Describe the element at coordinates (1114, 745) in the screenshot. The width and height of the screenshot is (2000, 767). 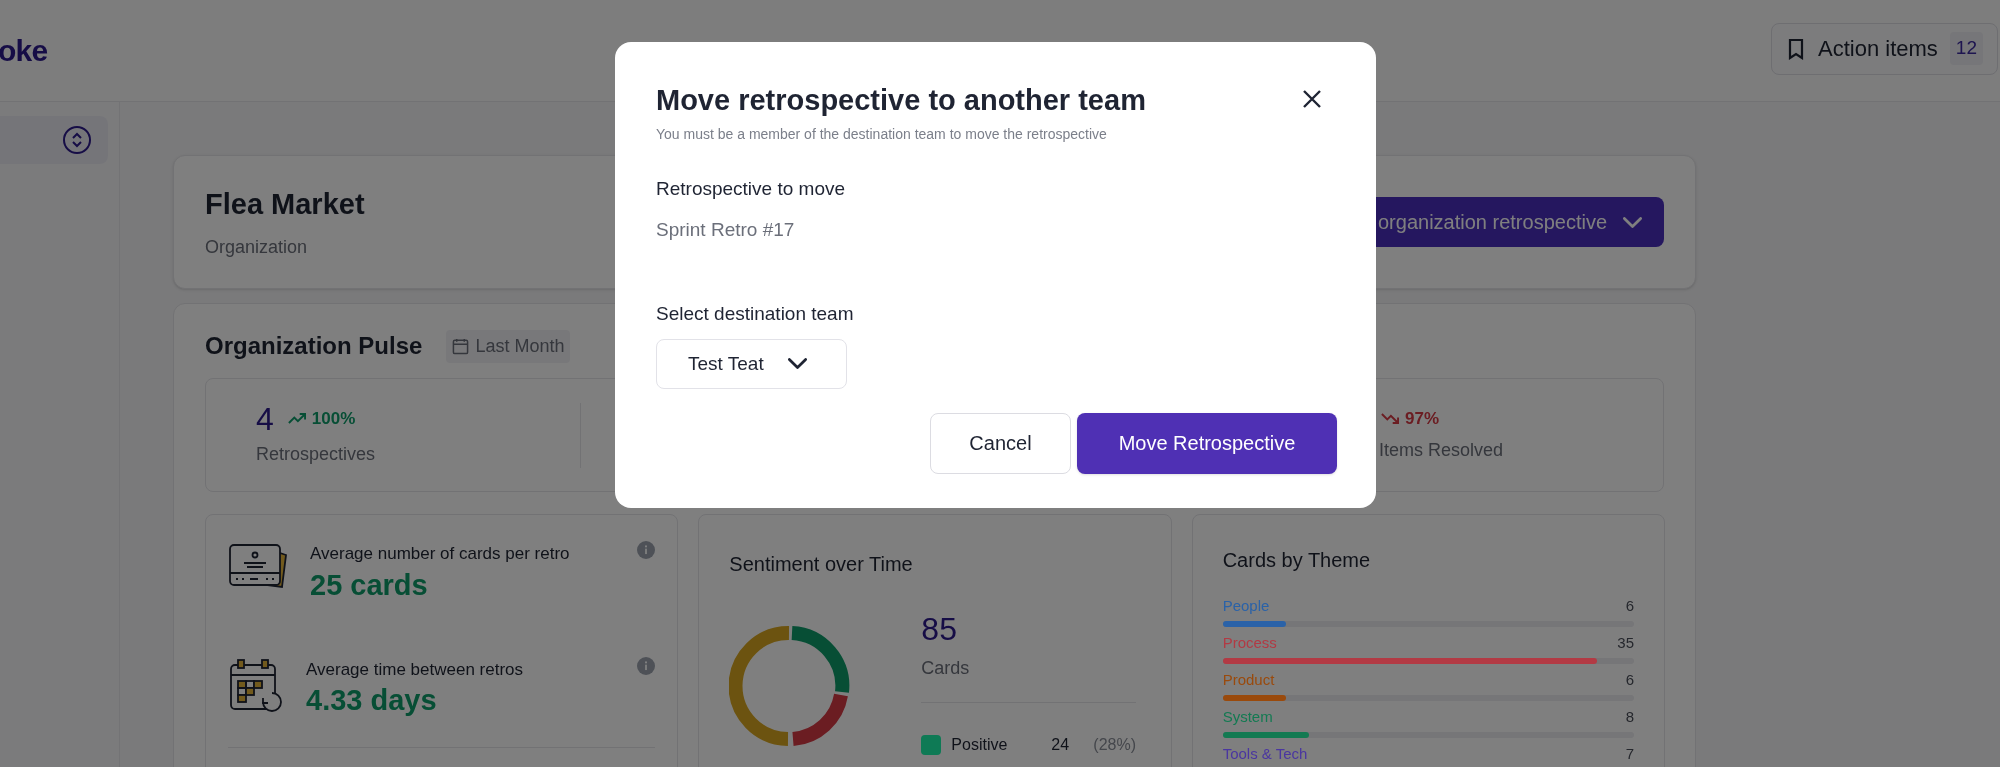
I see `legend-percent: (28%)` at that location.